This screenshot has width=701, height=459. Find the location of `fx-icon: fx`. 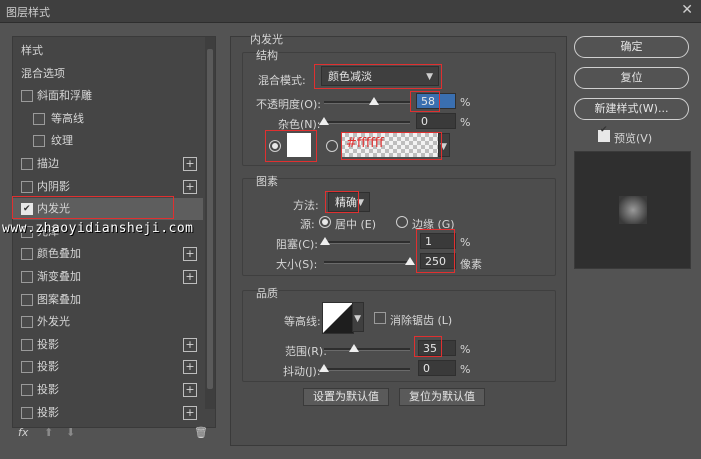

fx-icon: fx is located at coordinates (23, 432).